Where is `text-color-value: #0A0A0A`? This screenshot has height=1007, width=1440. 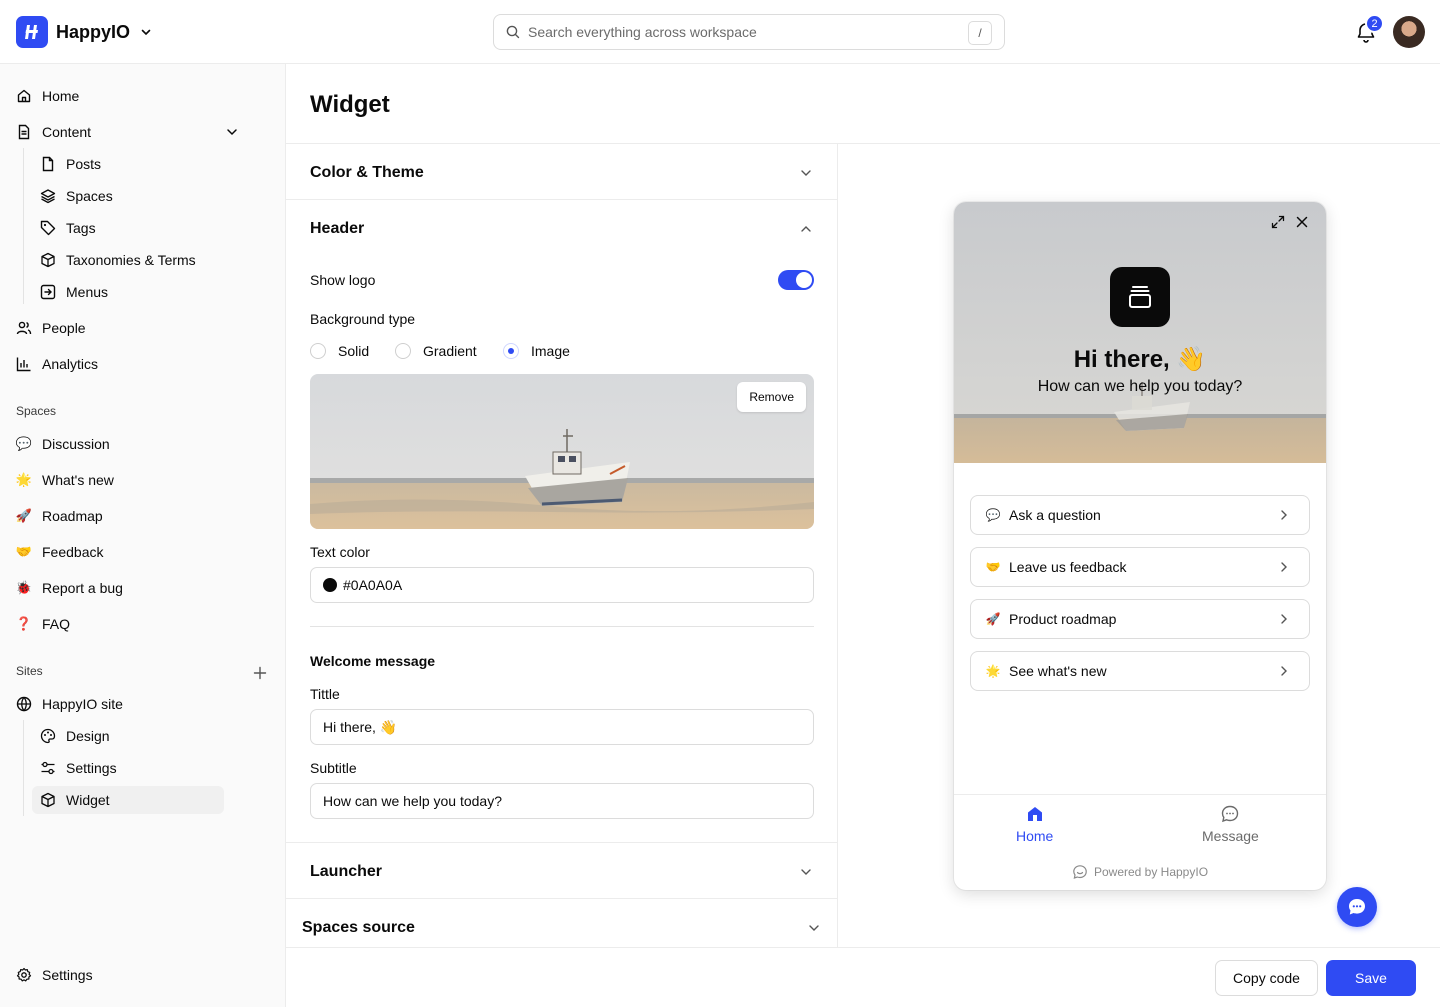
text-color-value: #0A0A0A is located at coordinates (373, 585).